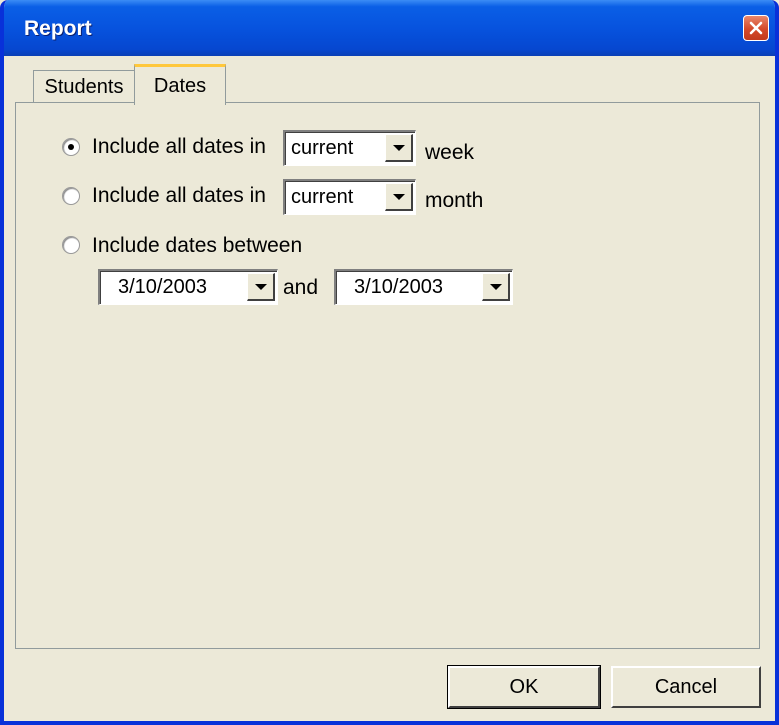 The width and height of the screenshot is (779, 725). I want to click on end-date-picker: 3/10/2003, so click(423, 287).